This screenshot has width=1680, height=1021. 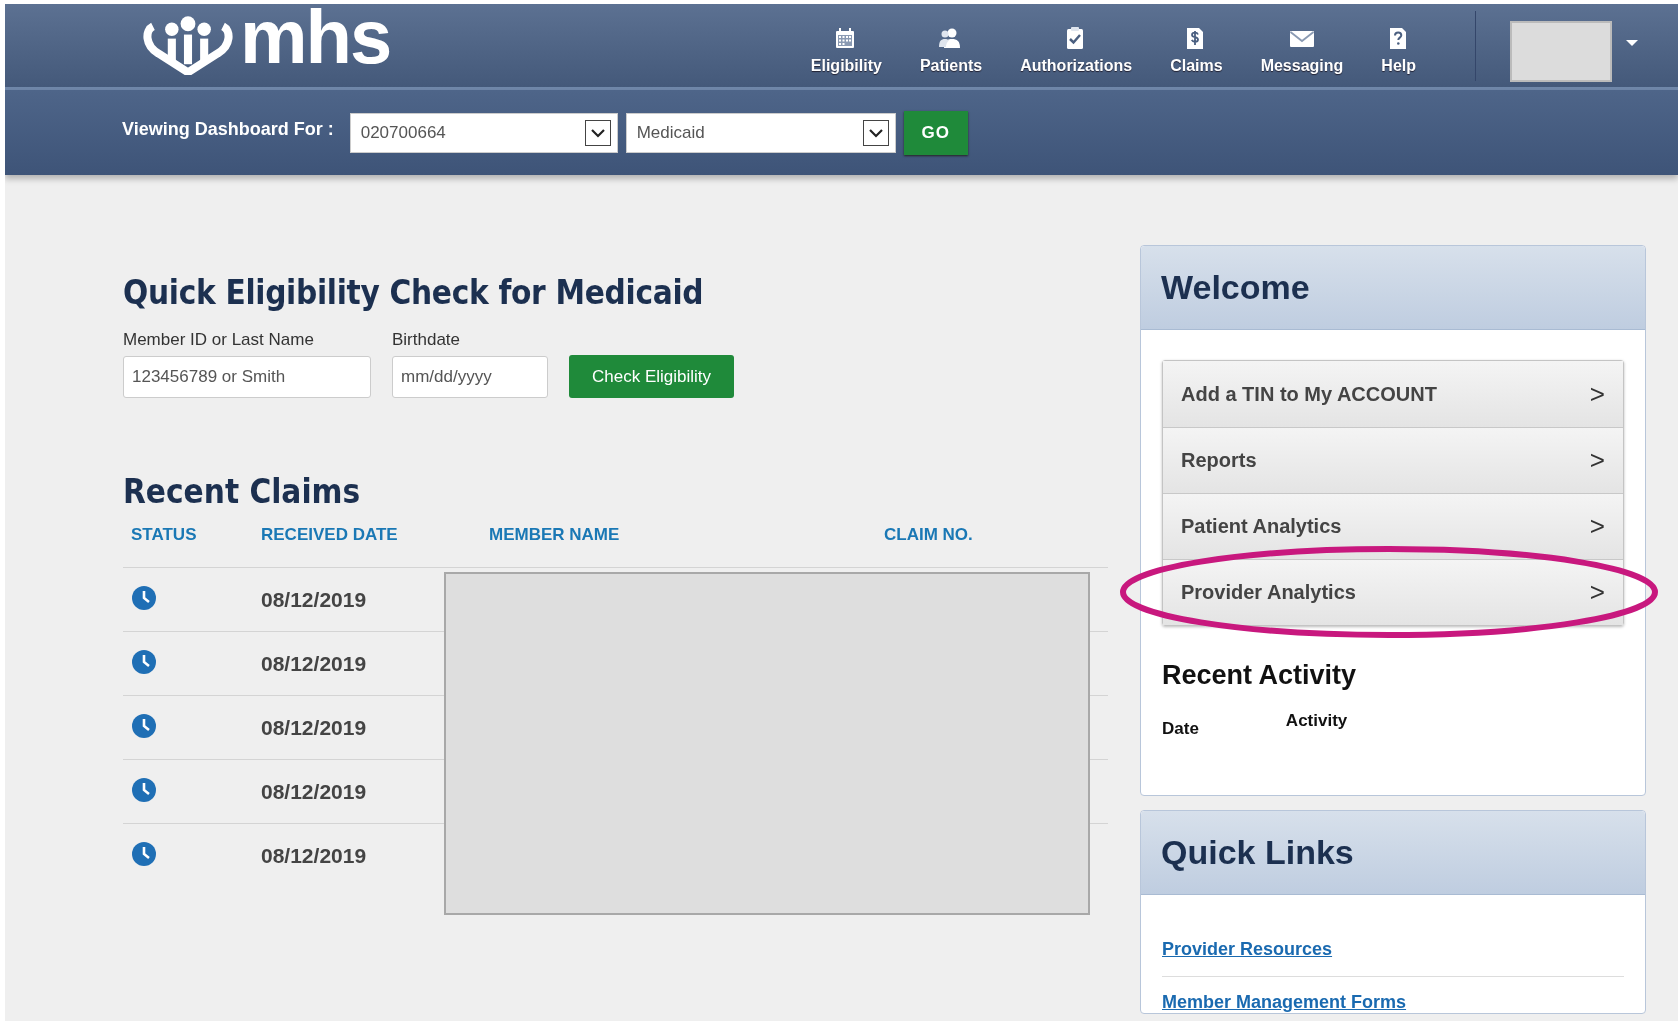 I want to click on field-label: Member ID or Last Name, so click(x=219, y=340).